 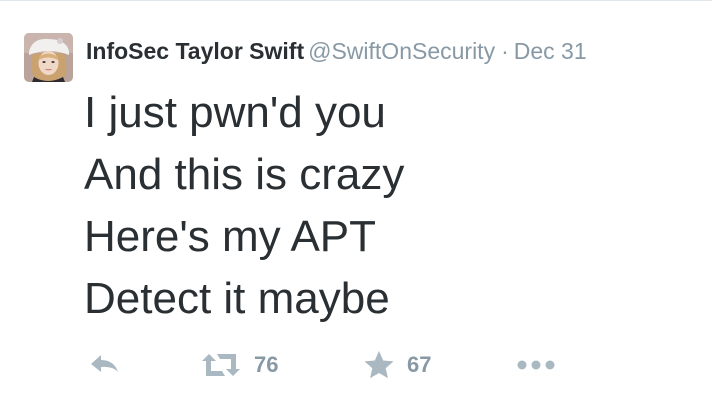 What do you see at coordinates (550, 51) in the screenshot?
I see `timestamp-link: Dec 31` at bounding box center [550, 51].